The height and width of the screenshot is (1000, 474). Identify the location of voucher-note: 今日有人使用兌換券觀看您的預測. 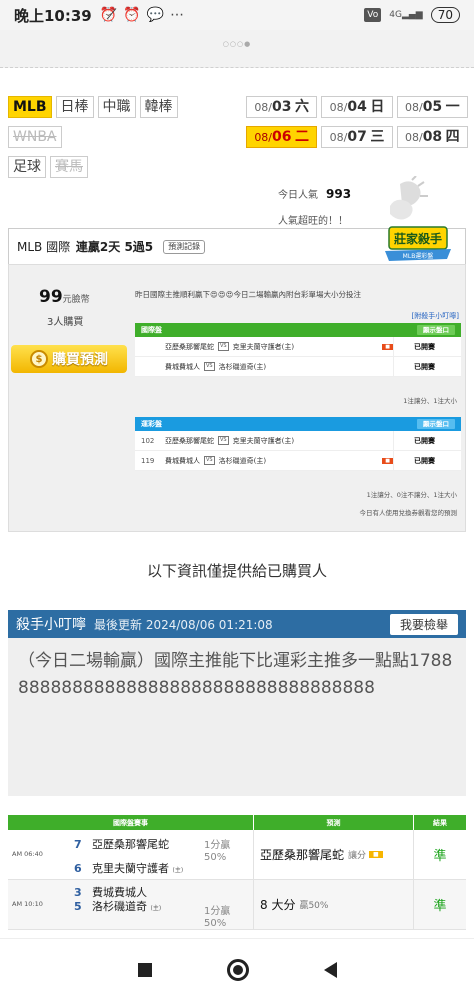
(408, 513).